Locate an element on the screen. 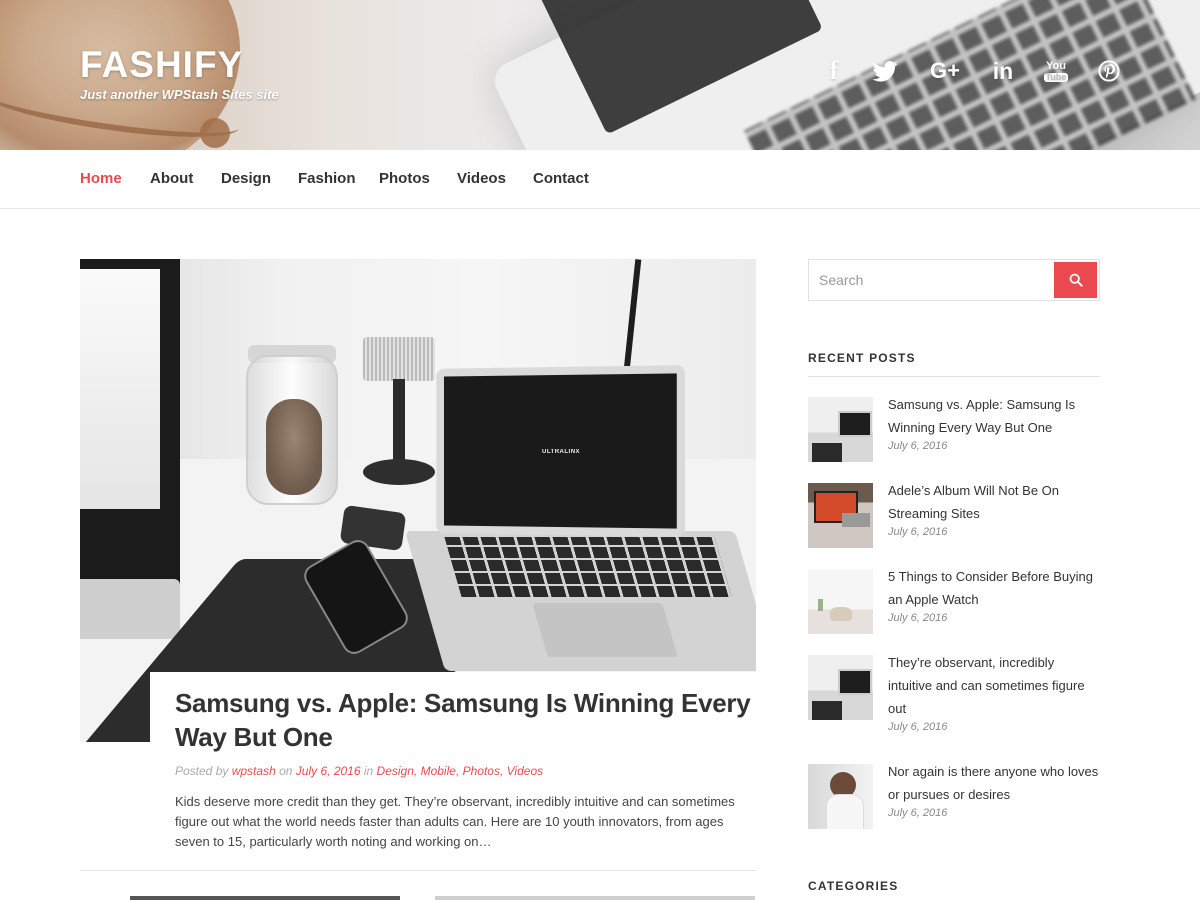 Image resolution: width=1200 pixels, height=900 pixels. image-speaker-pole is located at coordinates (399, 423).